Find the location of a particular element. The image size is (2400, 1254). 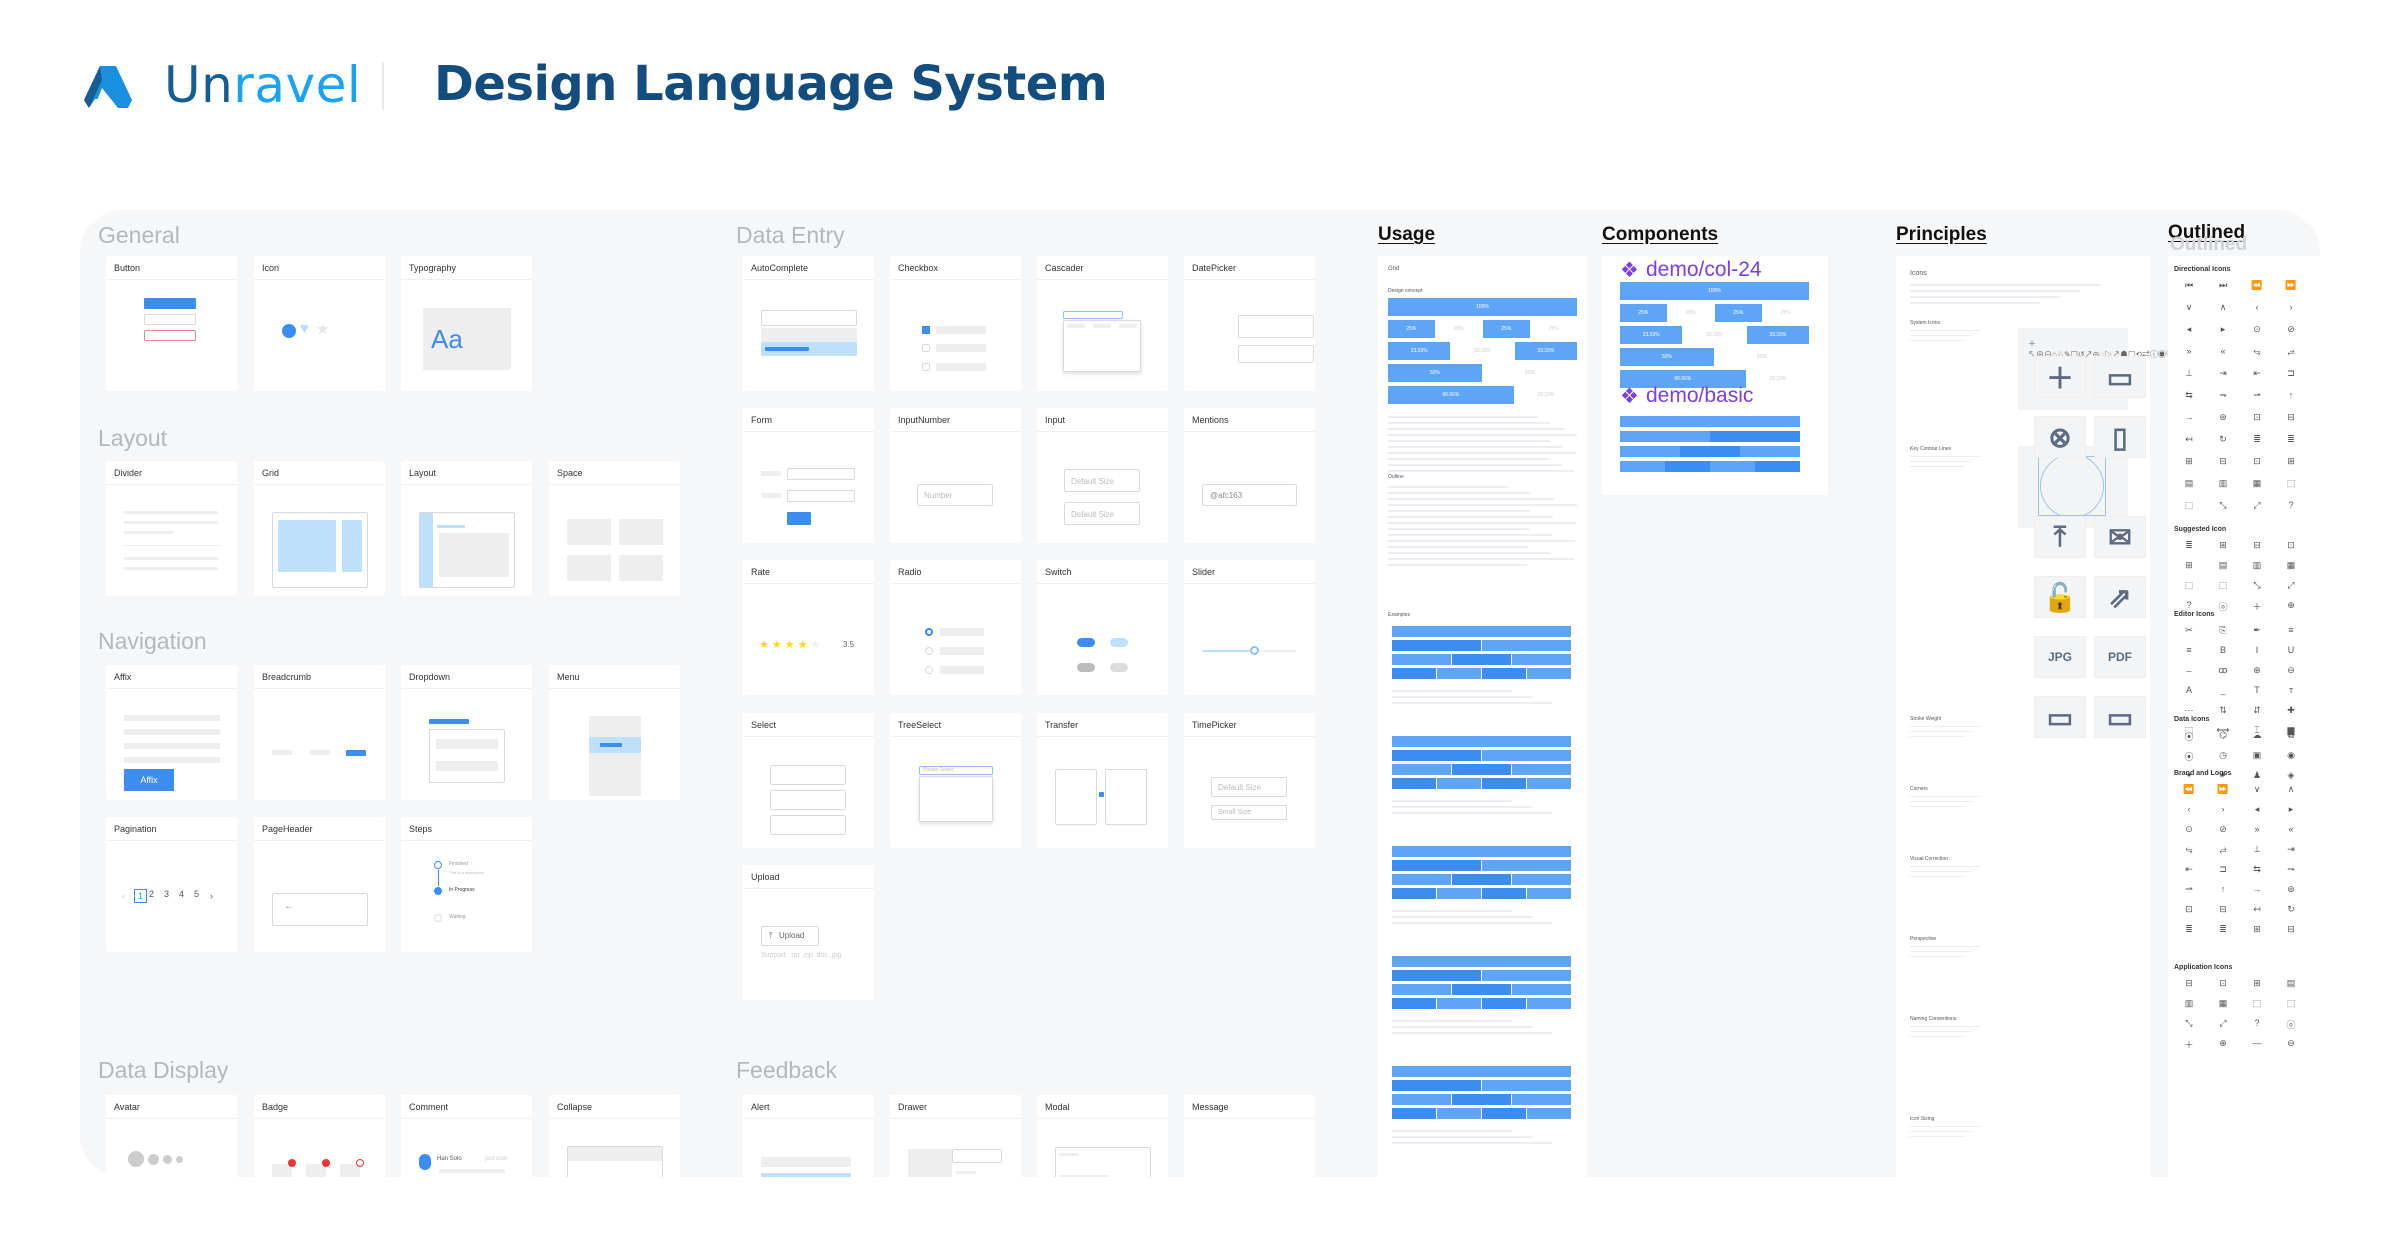

component-card-pagination: Pagination ‹ 1 2 3 4 5 › is located at coordinates (171, 884).